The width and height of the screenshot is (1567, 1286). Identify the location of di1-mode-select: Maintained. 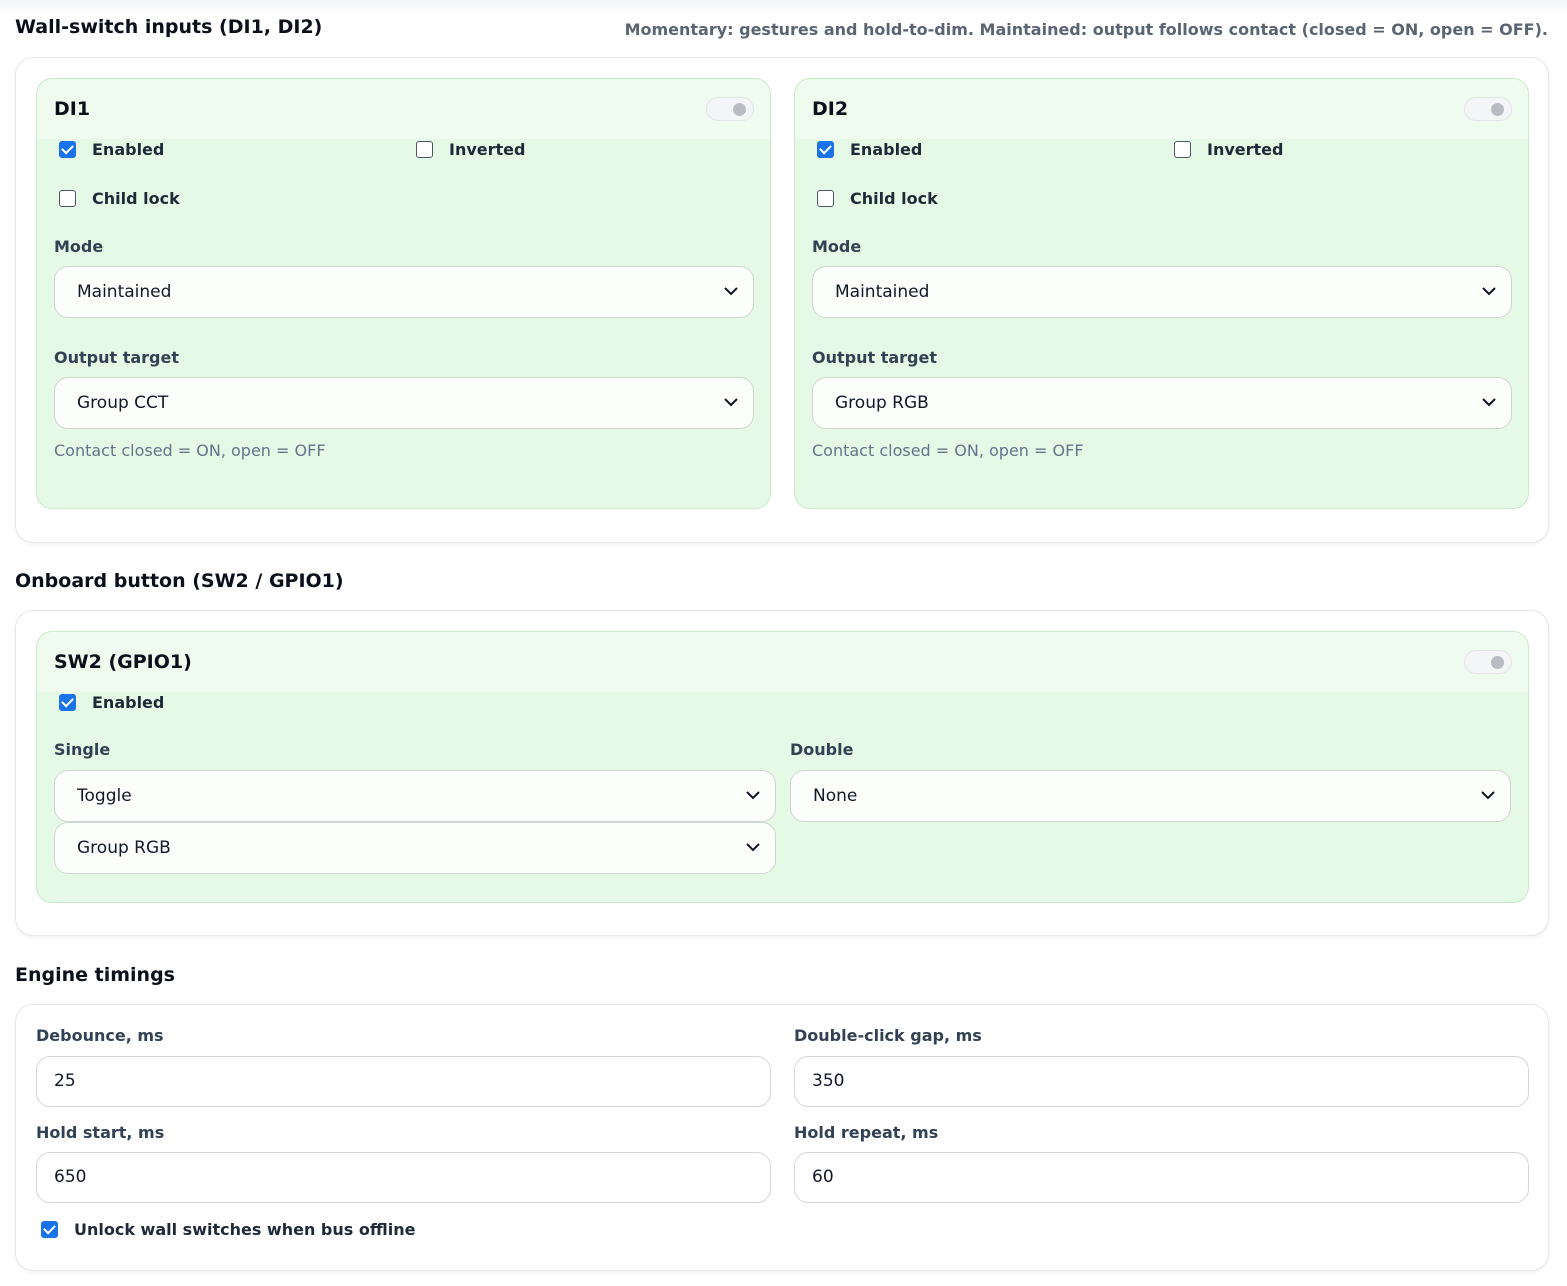
(404, 292).